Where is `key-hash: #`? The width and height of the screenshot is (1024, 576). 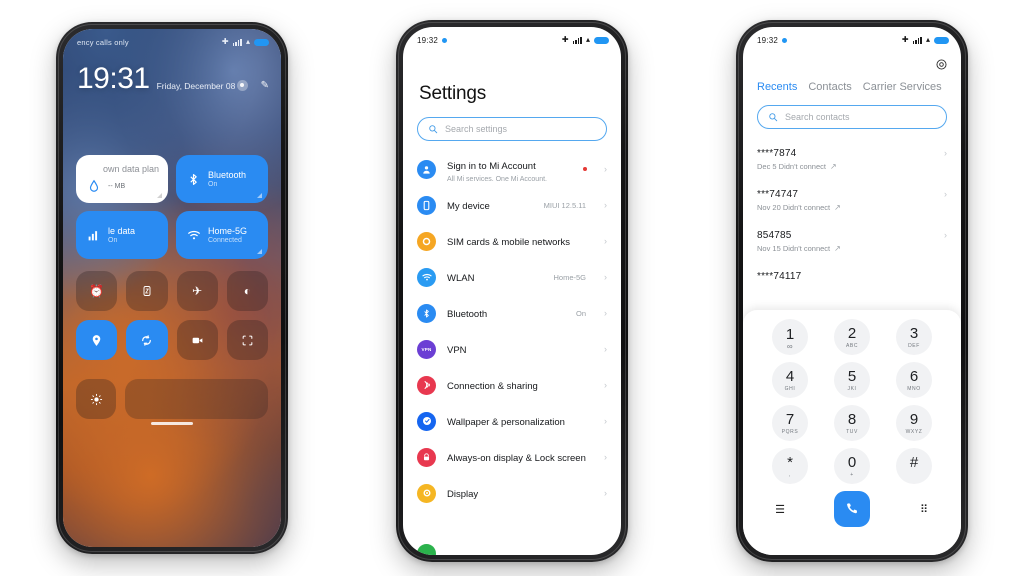 key-hash: # is located at coordinates (914, 466).